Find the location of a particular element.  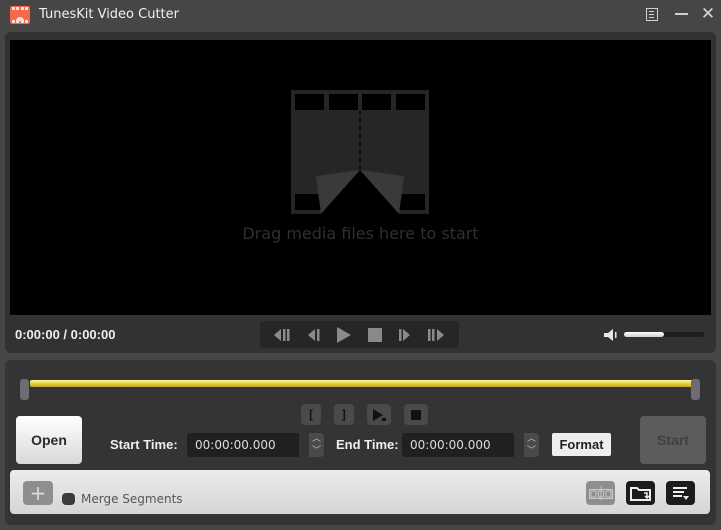

volume-level is located at coordinates (644, 334).